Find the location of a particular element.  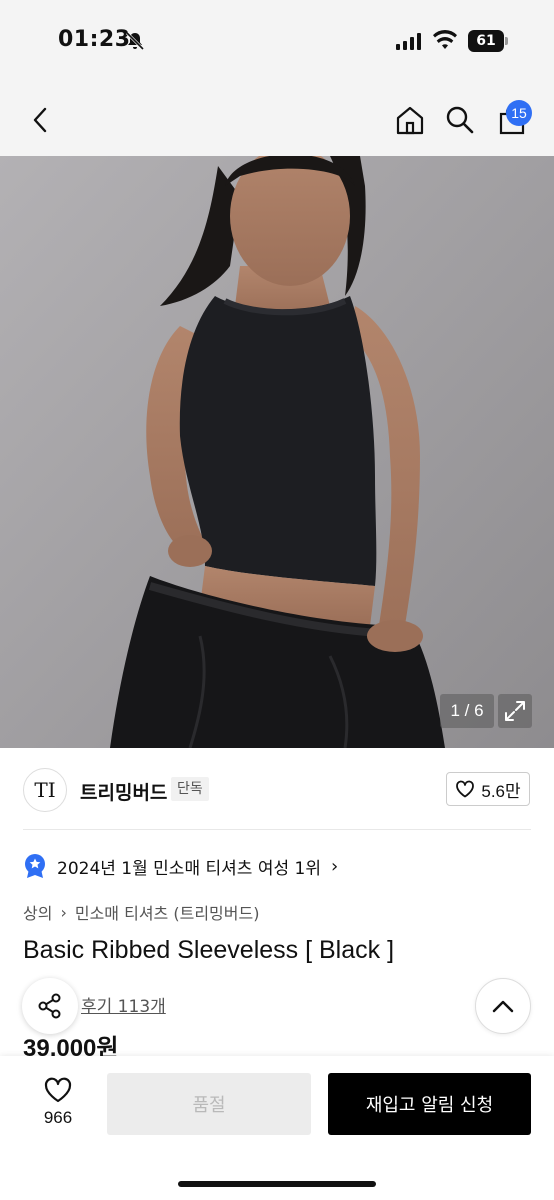

share-button is located at coordinates (50, 1006).